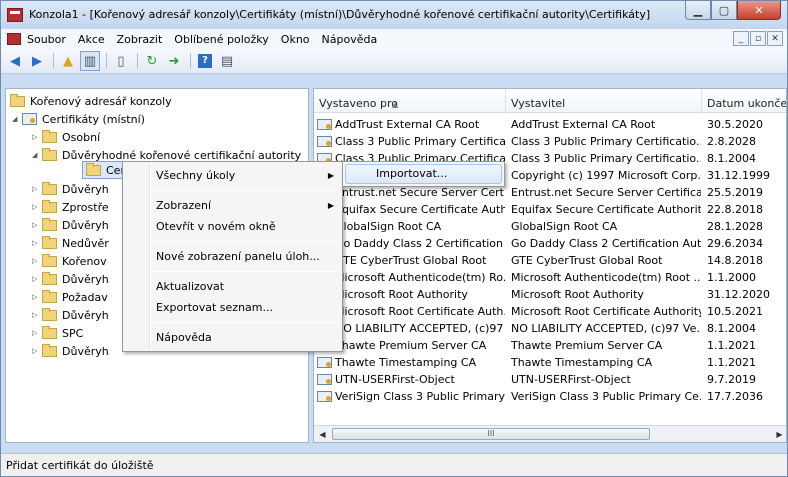  Describe the element at coordinates (350, 39) in the screenshot. I see `menu-napoveda: Nápověda` at that location.